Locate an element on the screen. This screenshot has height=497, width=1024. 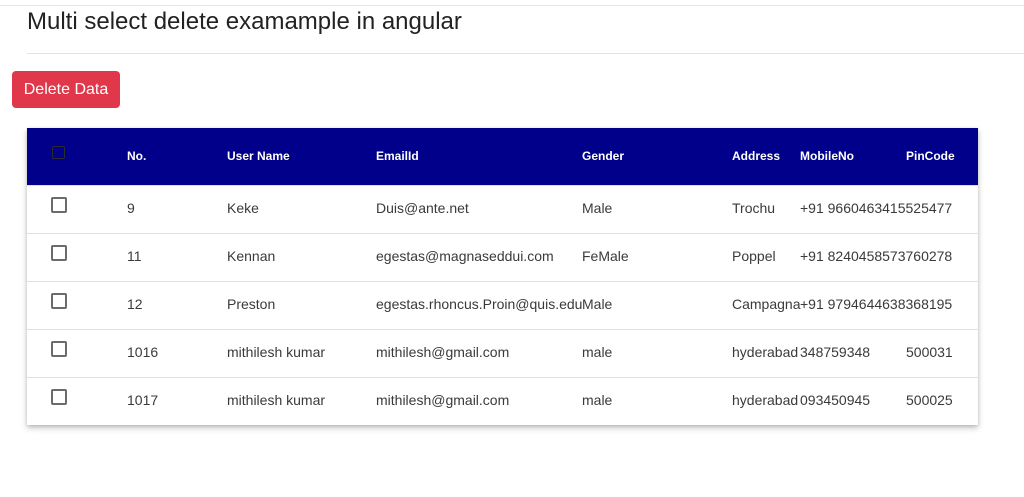
cell-address: Poppel is located at coordinates (754, 256).